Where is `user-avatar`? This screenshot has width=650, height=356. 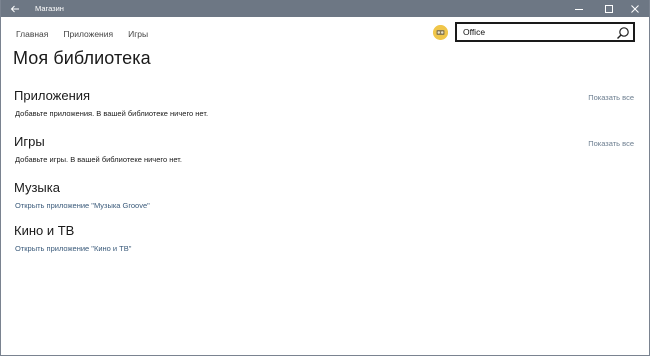
user-avatar is located at coordinates (440, 32).